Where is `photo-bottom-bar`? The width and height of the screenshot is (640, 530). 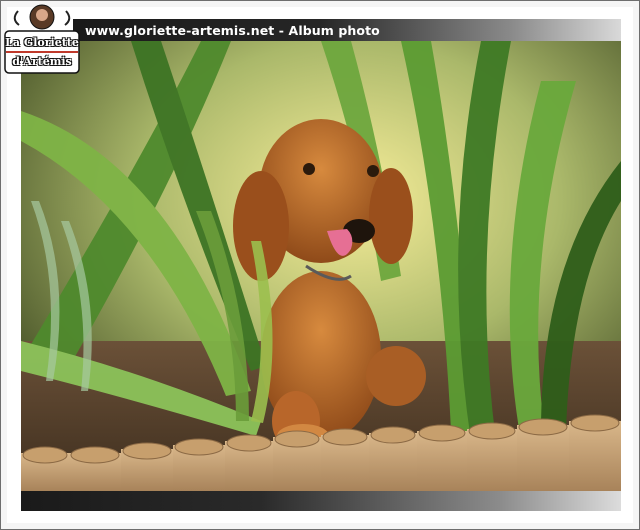 photo-bottom-bar is located at coordinates (321, 501).